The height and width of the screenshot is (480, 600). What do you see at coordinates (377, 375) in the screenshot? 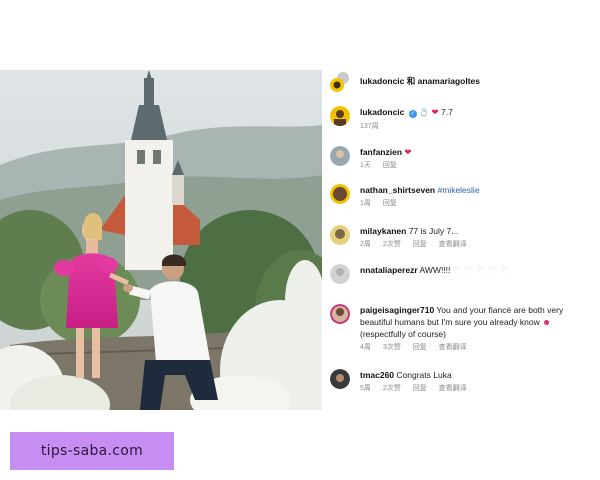
I see `comment-username: tmac260` at bounding box center [377, 375].